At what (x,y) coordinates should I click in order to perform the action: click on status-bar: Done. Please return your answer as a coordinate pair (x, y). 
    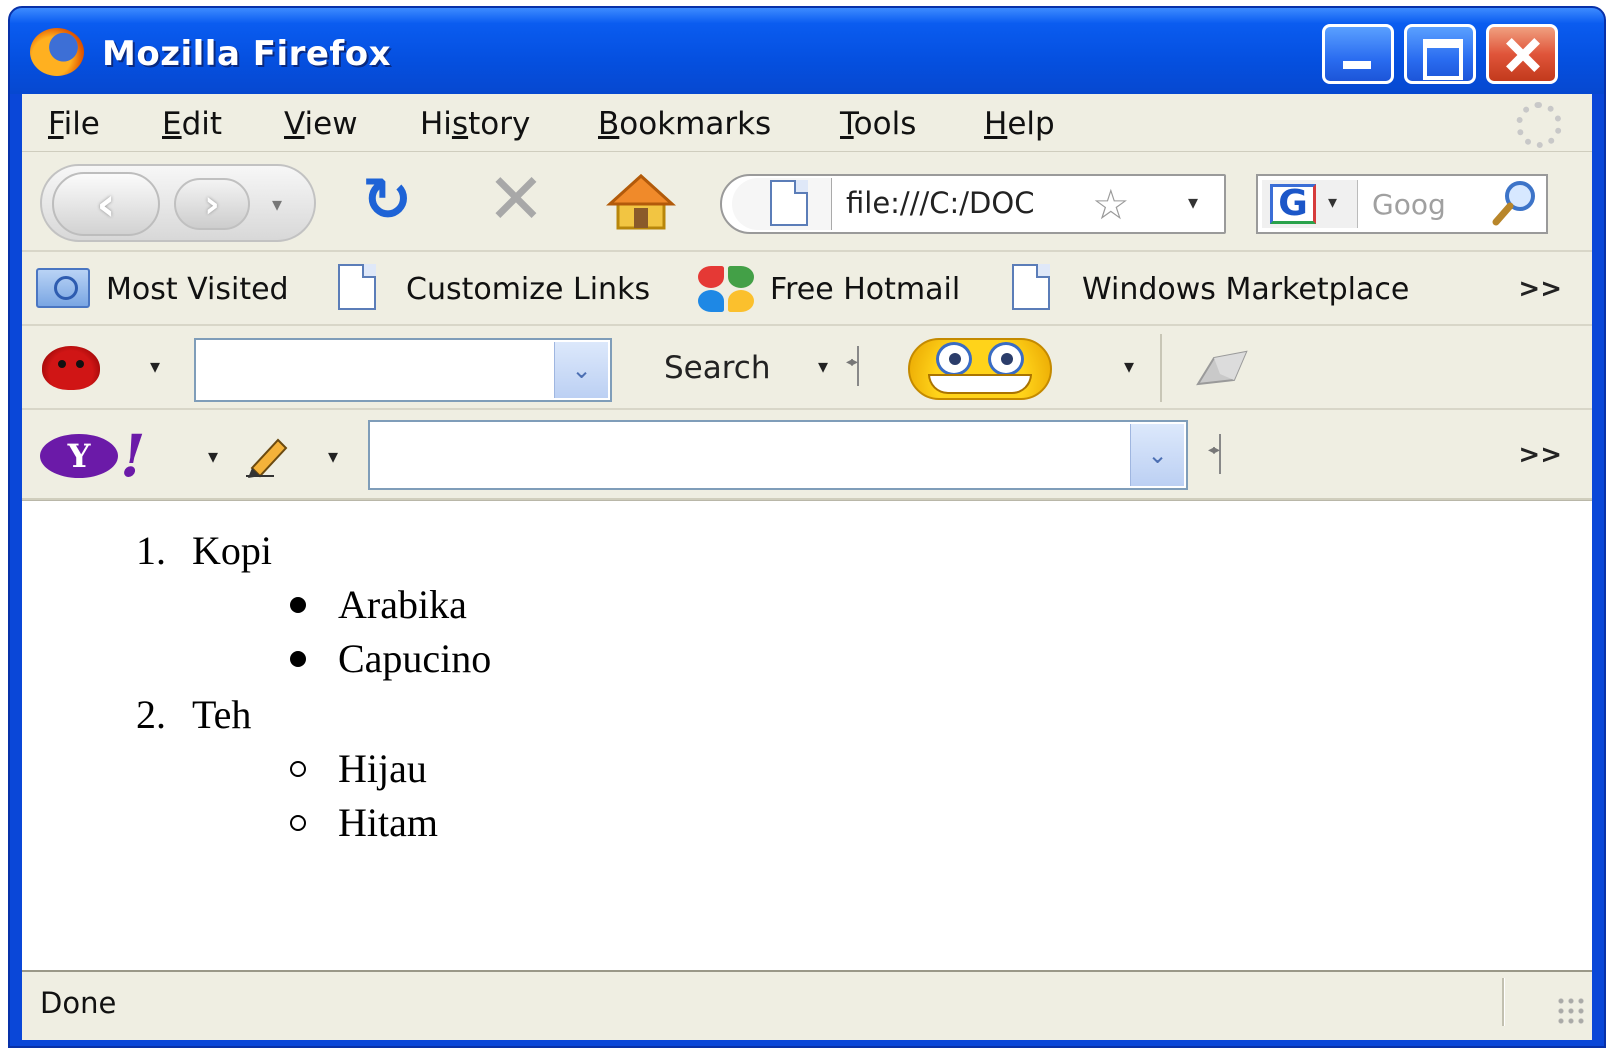
    Looking at the image, I should click on (807, 1001).